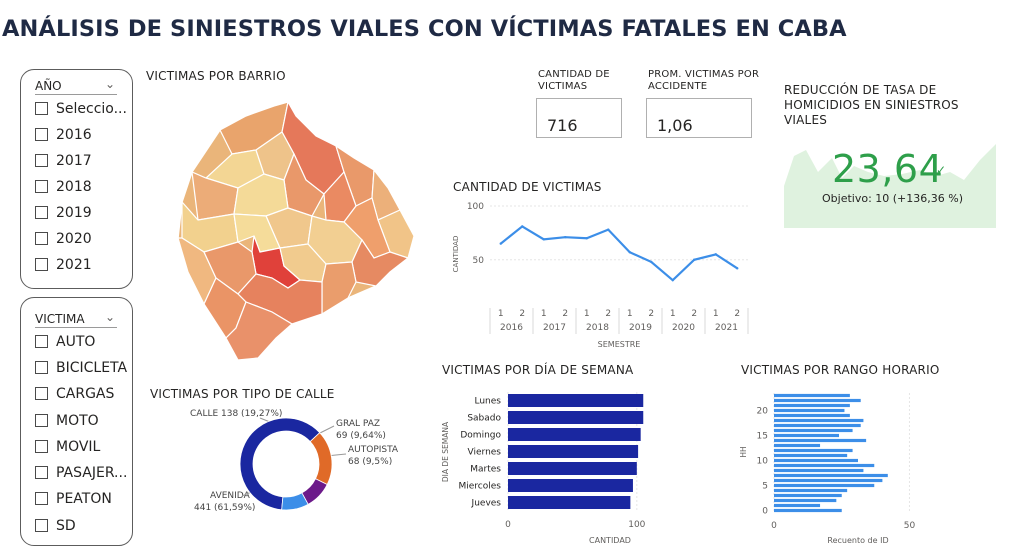  I want to click on y-tick-label: 10, so click(763, 462).